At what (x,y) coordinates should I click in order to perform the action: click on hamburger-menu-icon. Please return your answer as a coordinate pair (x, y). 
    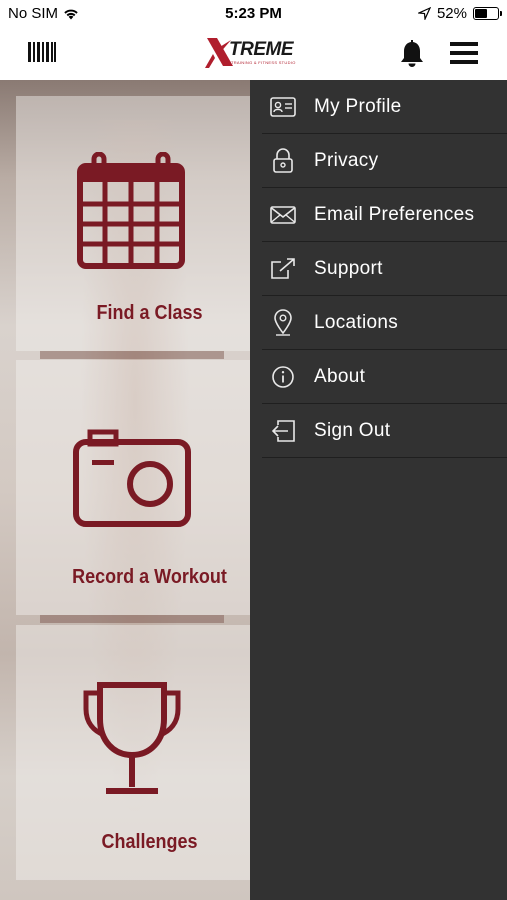
    Looking at the image, I should click on (464, 53).